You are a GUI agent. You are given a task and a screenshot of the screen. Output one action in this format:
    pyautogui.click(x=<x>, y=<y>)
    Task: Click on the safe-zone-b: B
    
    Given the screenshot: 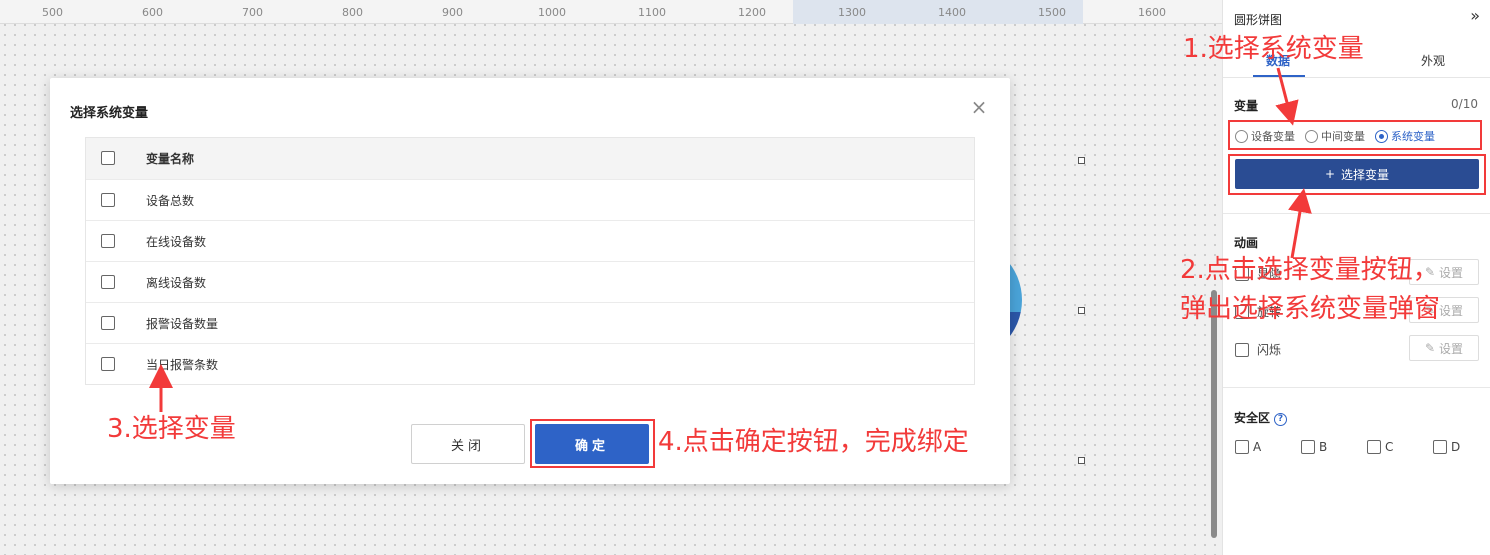 What is the action you would take?
    pyautogui.click(x=1326, y=447)
    